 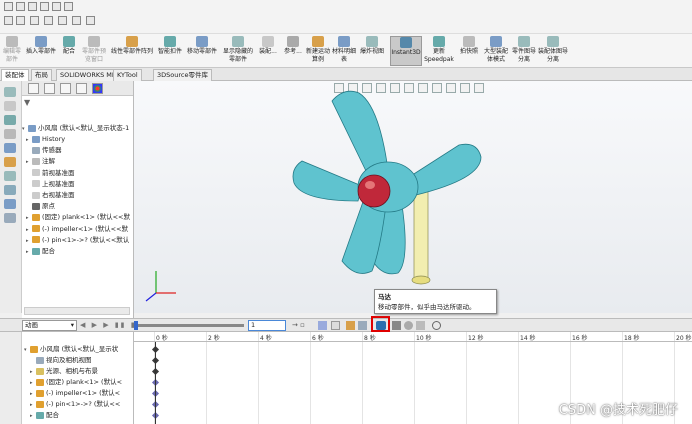 I want to click on playback-slider, so click(x=189, y=325).